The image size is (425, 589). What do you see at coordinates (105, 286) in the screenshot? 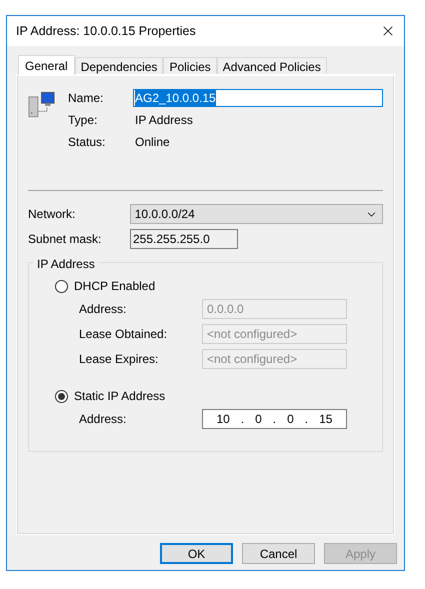
I see `radio-option: DHCP Enabled` at bounding box center [105, 286].